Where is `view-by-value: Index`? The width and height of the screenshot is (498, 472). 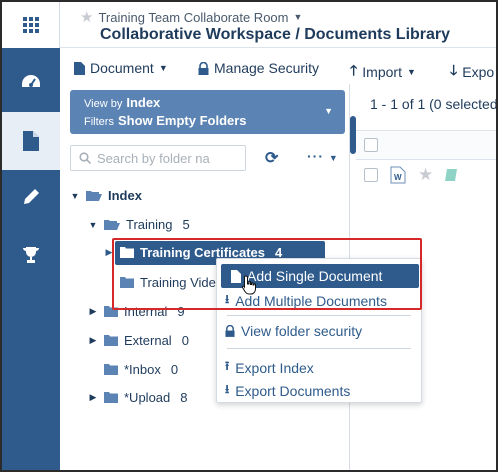
view-by-value: Index is located at coordinates (143, 102).